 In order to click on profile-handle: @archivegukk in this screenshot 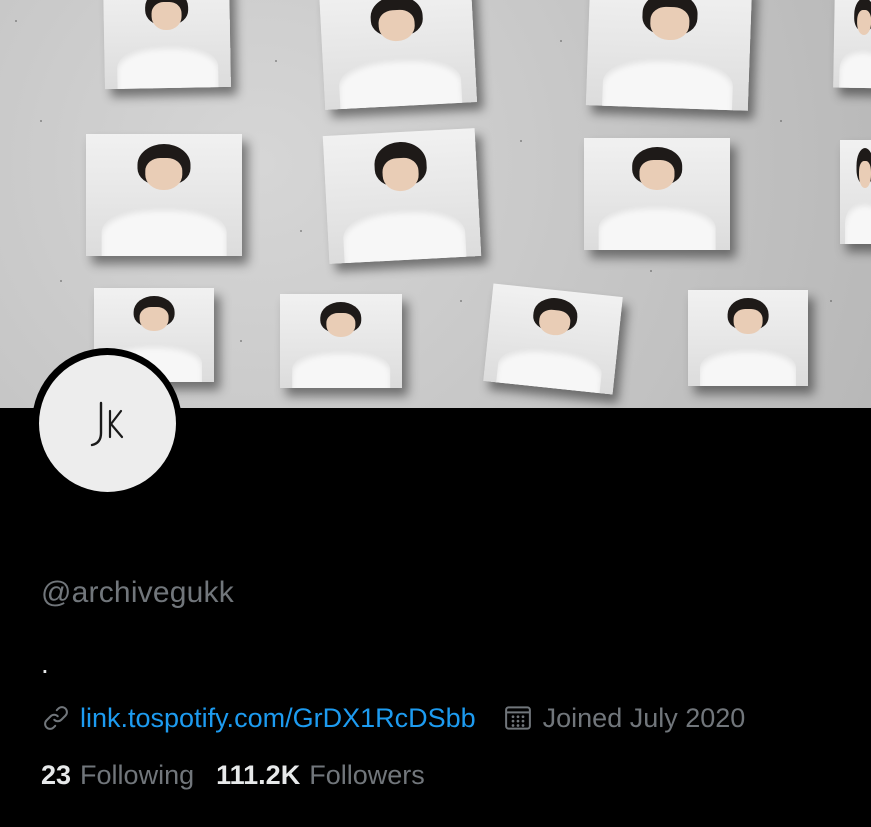, I will do `click(137, 592)`.